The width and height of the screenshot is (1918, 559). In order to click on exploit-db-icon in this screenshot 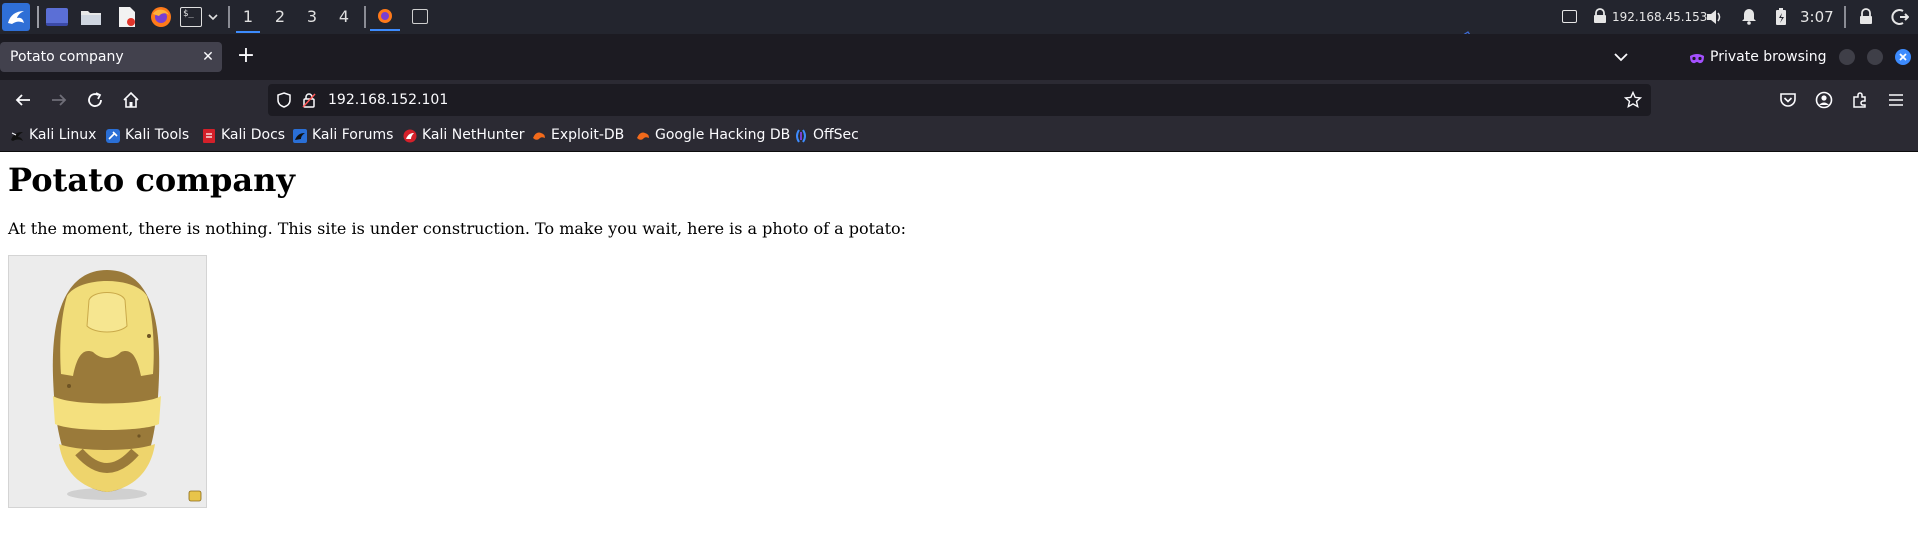, I will do `click(539, 136)`.